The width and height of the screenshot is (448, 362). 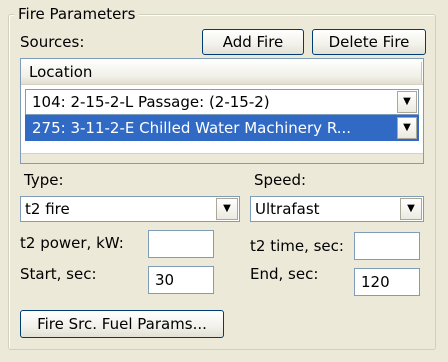 I want to click on start-input: 30, so click(x=181, y=280).